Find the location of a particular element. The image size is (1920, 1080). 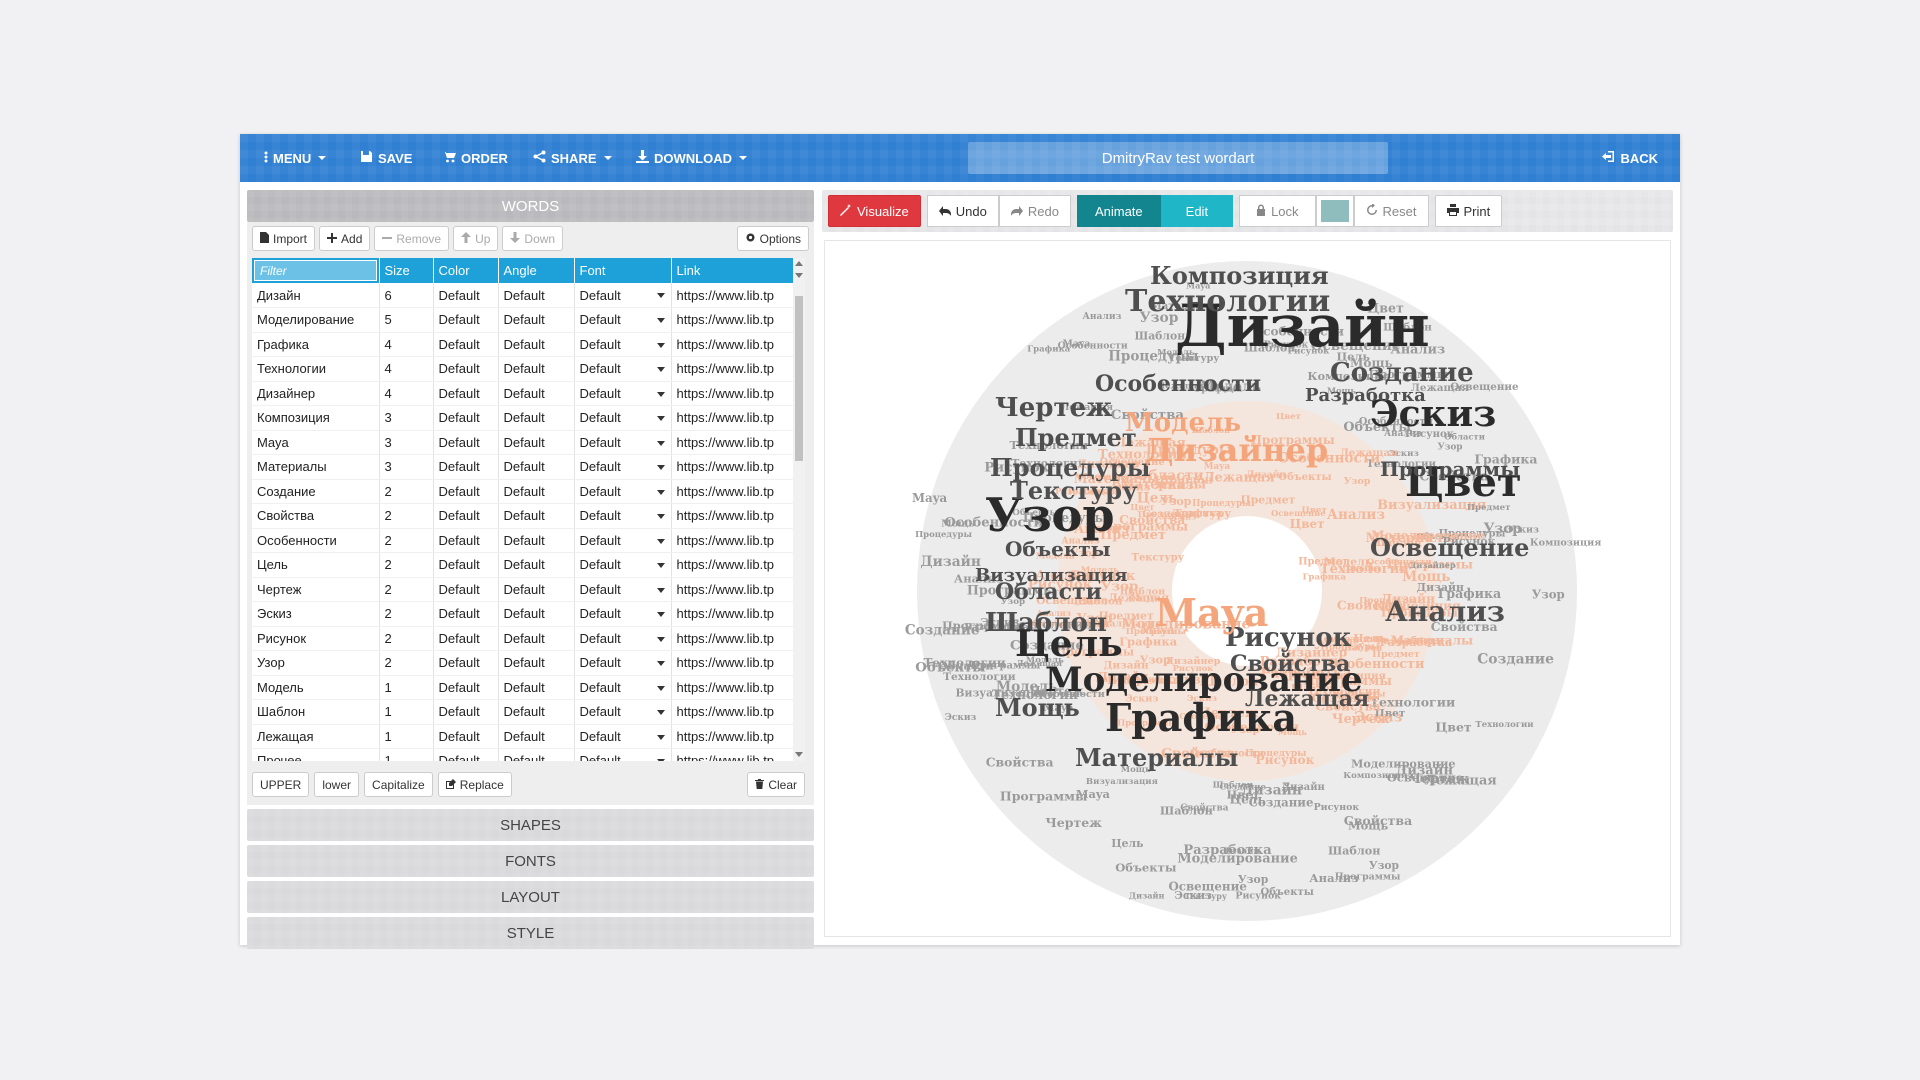

scrollbar-thumb is located at coordinates (799, 378).